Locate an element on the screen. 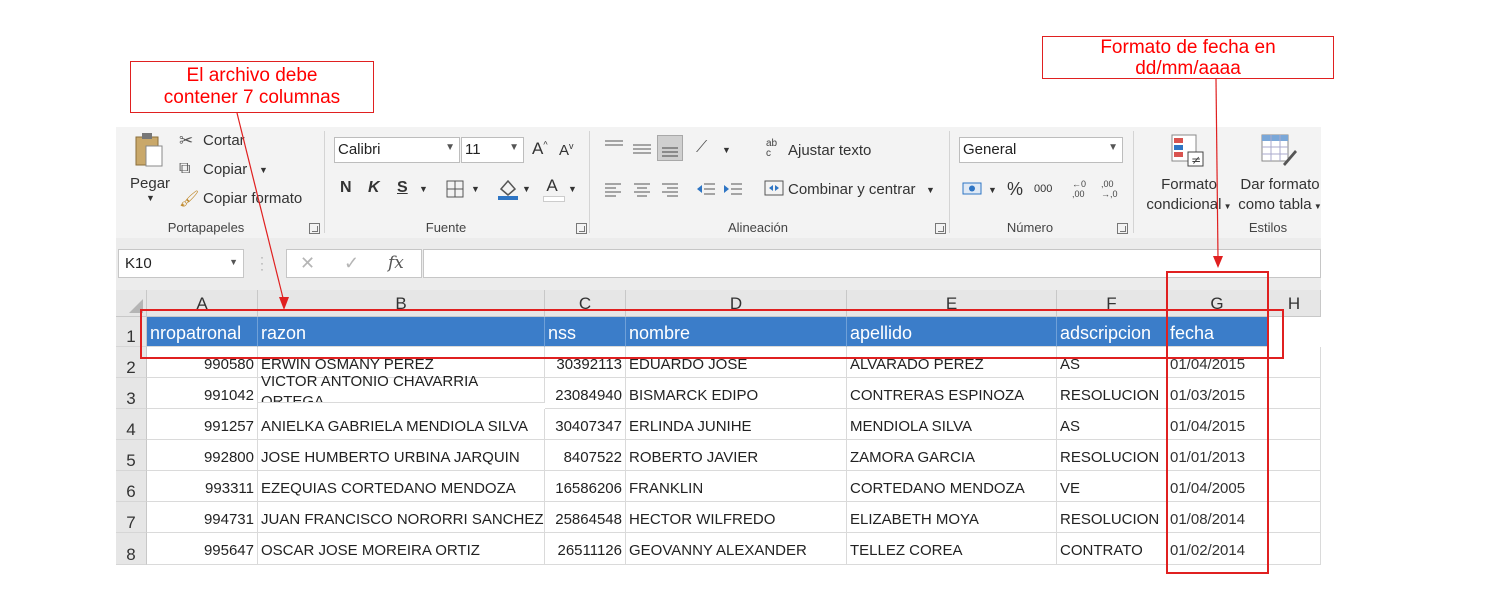  currency-icon is located at coordinates (973, 191).